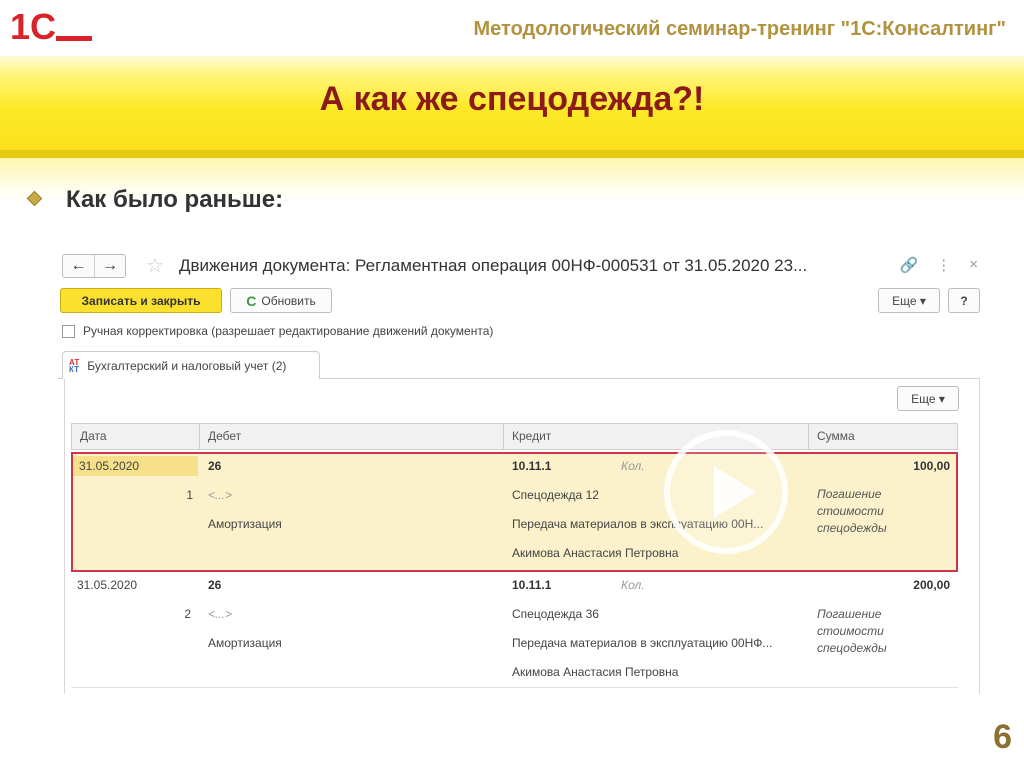  I want to click on tab-accounting-label: Бухгалтерский и налоговый учет (2), so click(187, 365).